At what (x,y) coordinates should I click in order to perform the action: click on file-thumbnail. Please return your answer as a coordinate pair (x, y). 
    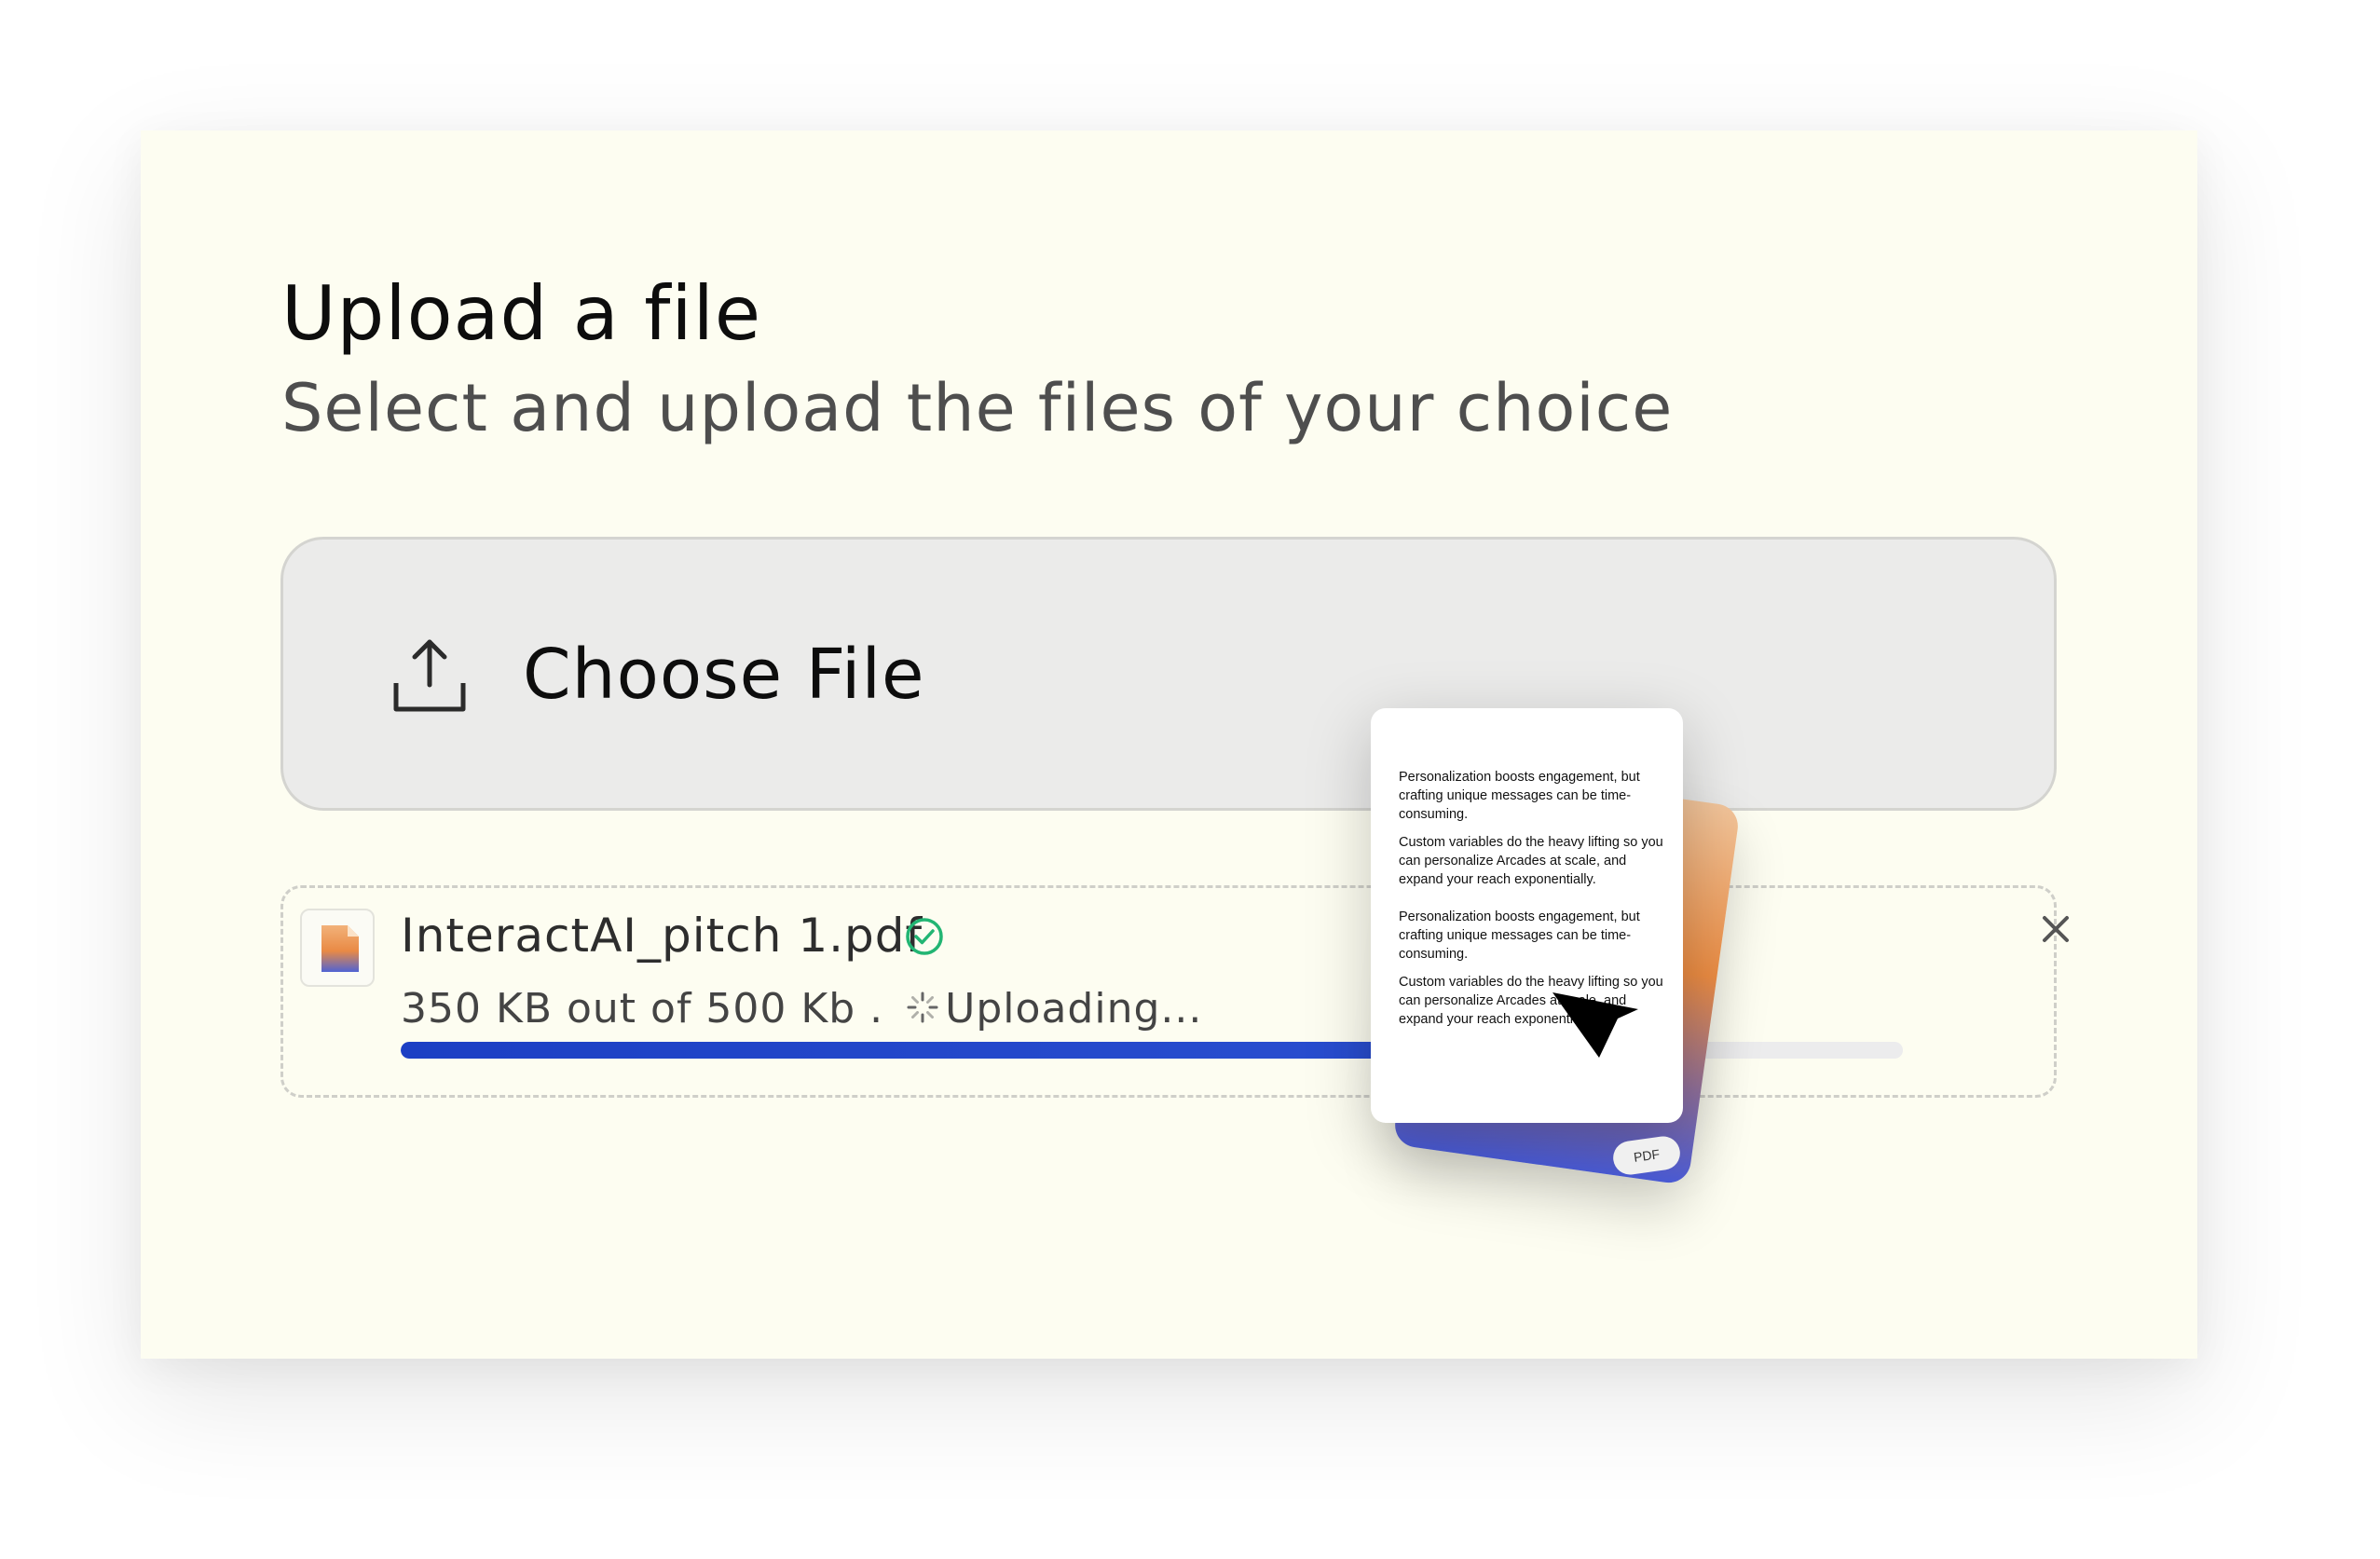
    Looking at the image, I should click on (337, 948).